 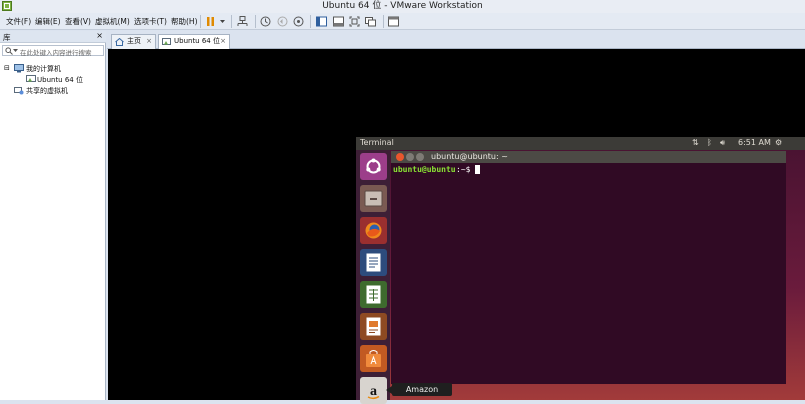 I want to click on menu-tabs: 选项卡(T), so click(x=150, y=21).